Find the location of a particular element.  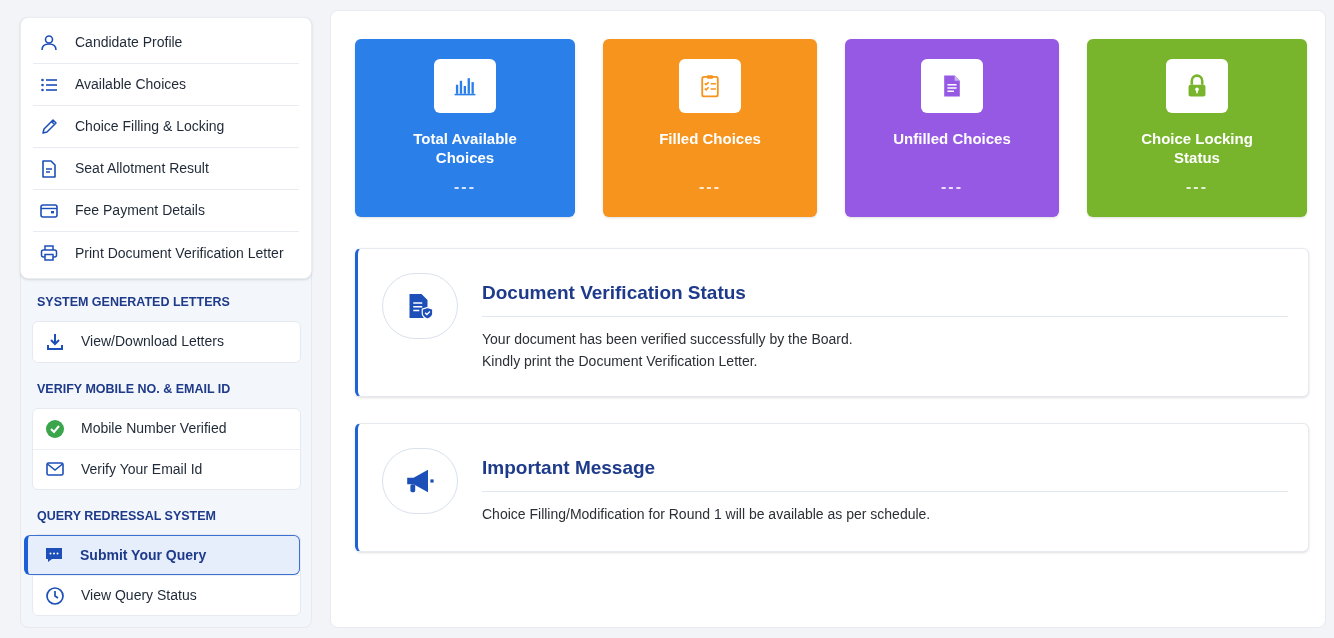

message-text: Choice Filling/Modification for Round 1 will be available as per schedule. is located at coordinates (707, 514).